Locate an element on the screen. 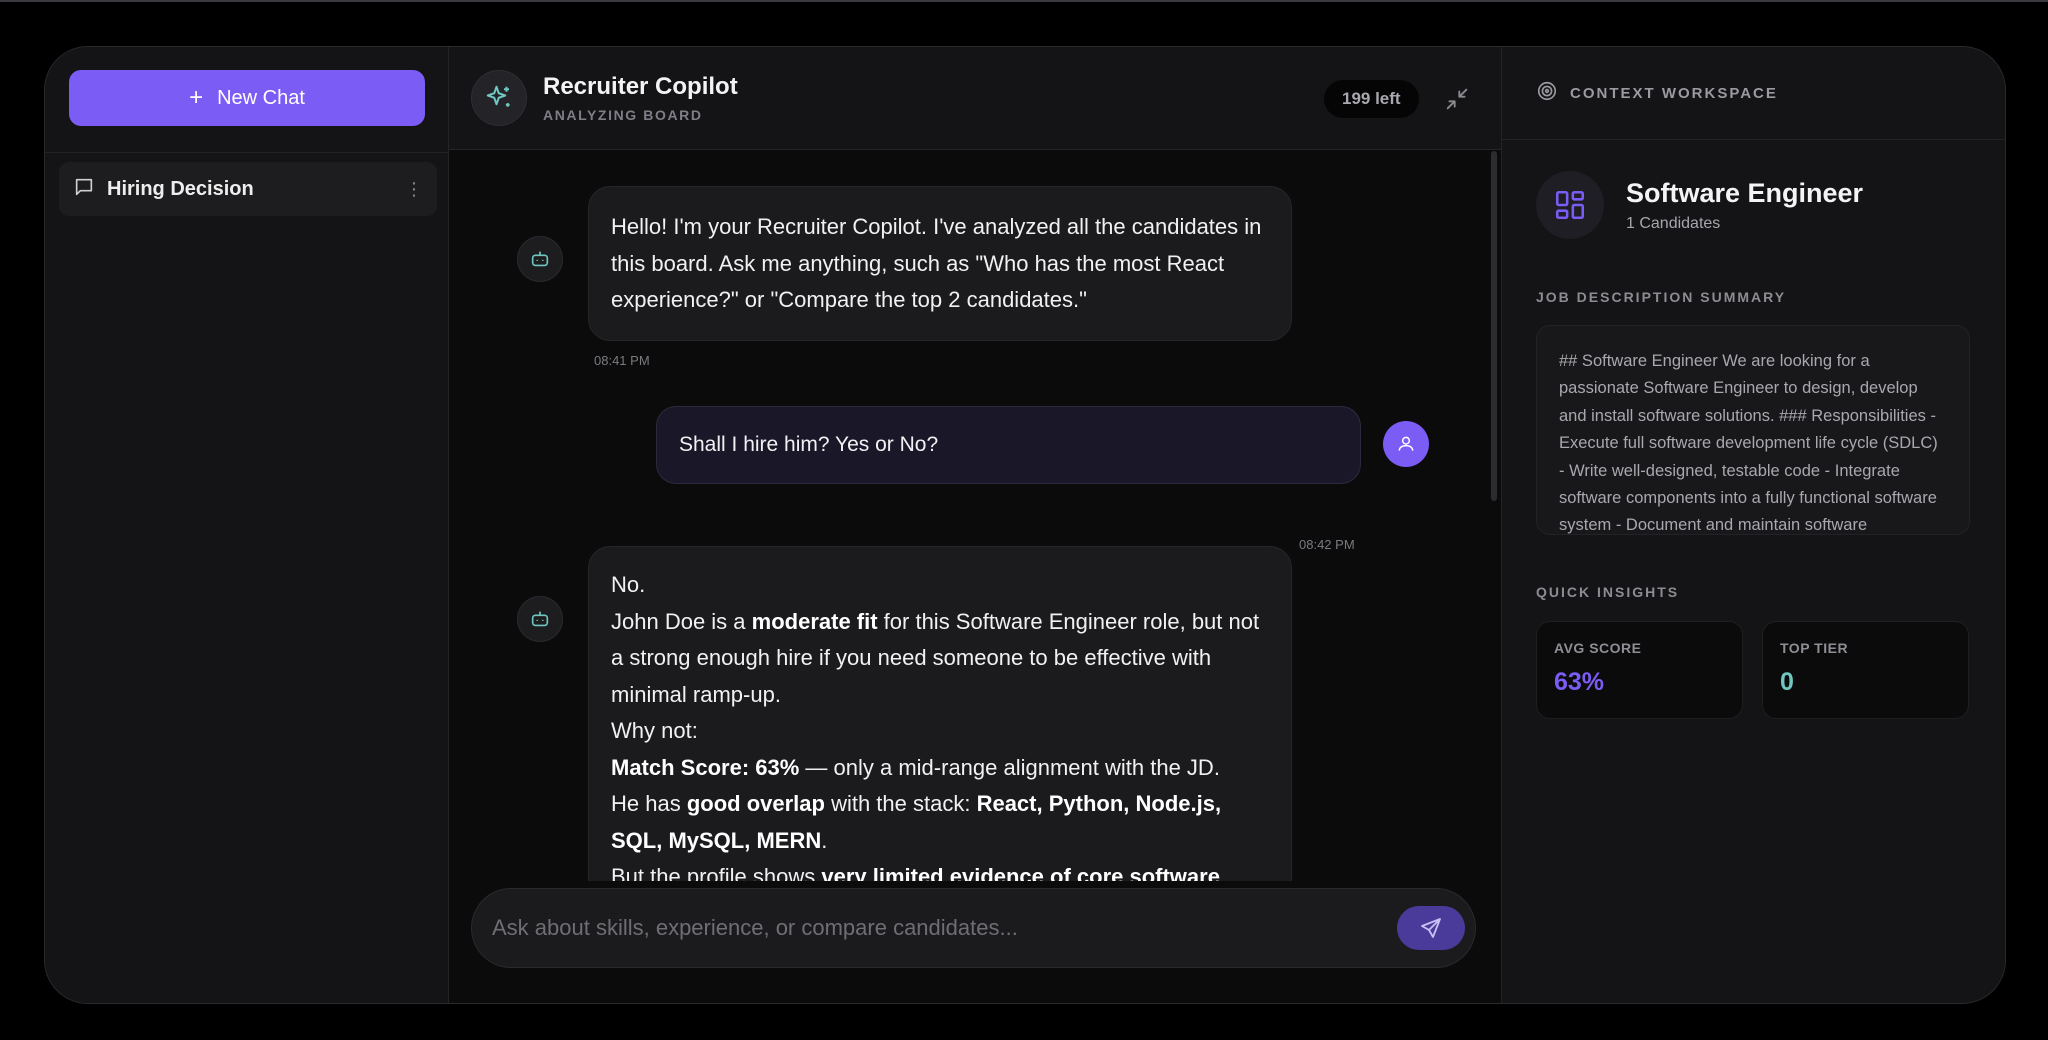  minimize-icon is located at coordinates (1457, 99).